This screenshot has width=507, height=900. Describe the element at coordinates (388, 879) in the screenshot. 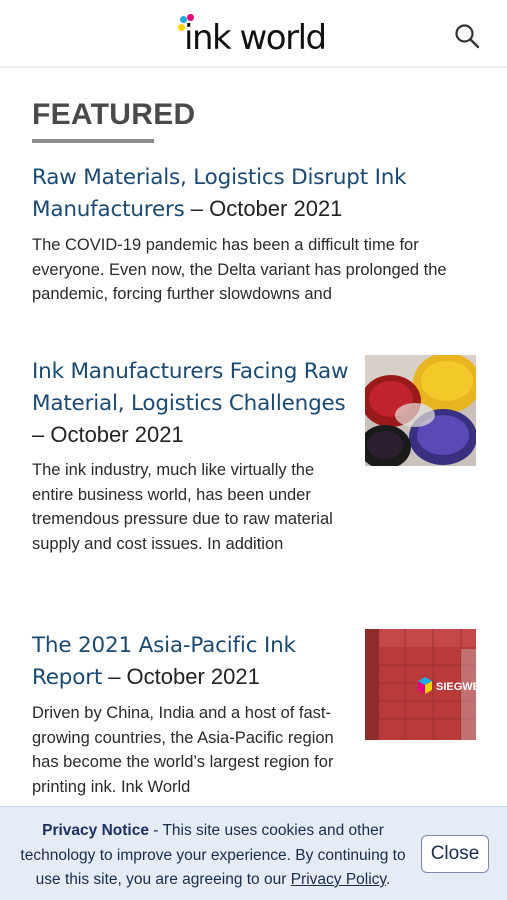

I see `privacy-notice-end: .` at that location.